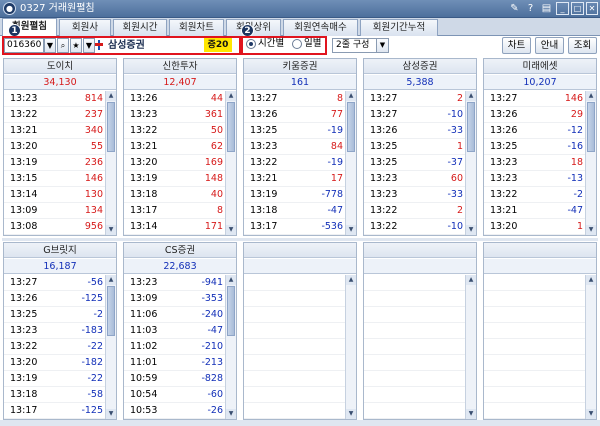 The height and width of the screenshot is (426, 600). I want to click on list-item: 13:22 2, so click(414, 211).